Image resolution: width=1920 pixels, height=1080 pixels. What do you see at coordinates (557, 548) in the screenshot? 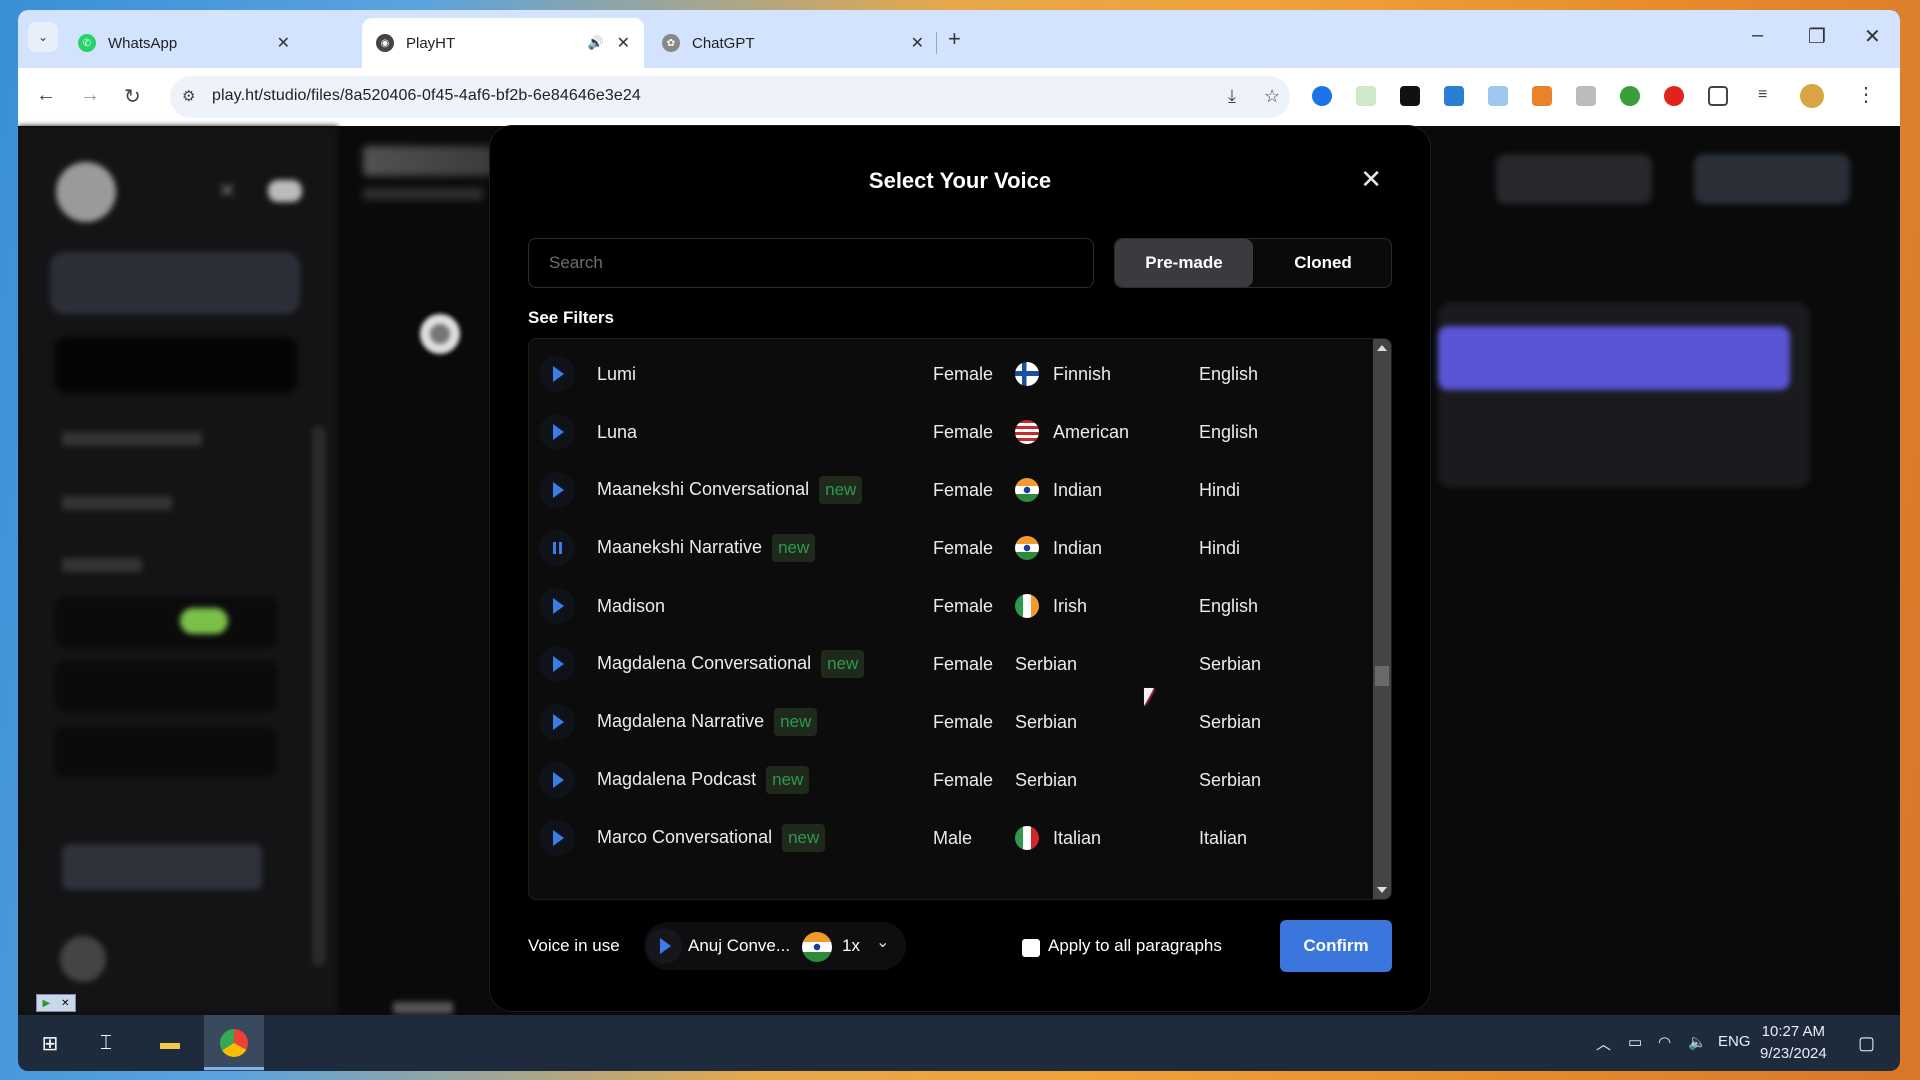
I see `pause-button` at bounding box center [557, 548].